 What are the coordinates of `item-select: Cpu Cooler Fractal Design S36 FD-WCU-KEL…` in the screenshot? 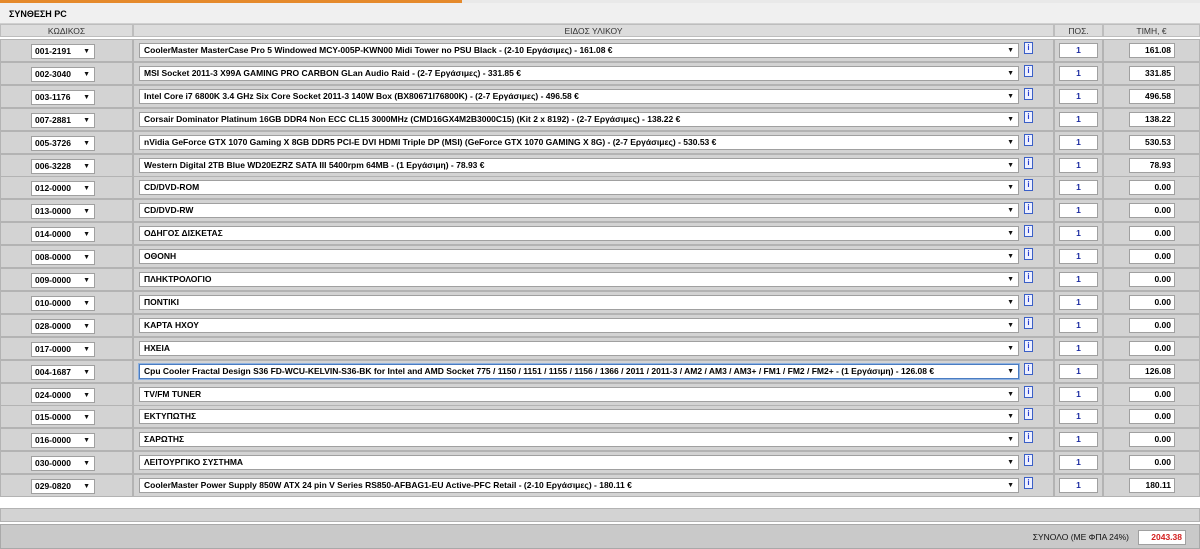 It's located at (579, 371).